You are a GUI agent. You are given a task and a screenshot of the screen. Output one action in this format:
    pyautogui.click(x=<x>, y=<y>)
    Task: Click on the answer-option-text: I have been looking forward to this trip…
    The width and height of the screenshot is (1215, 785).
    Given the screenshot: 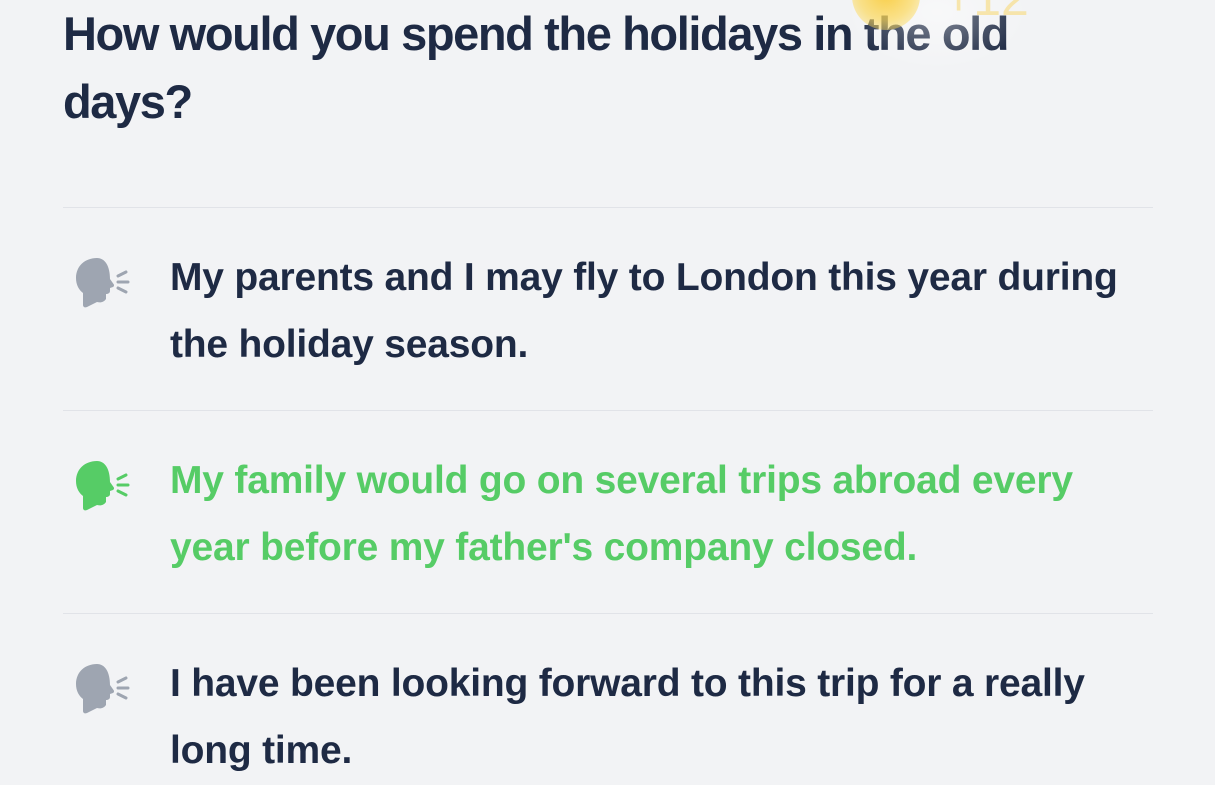 What is the action you would take?
    pyautogui.click(x=627, y=717)
    